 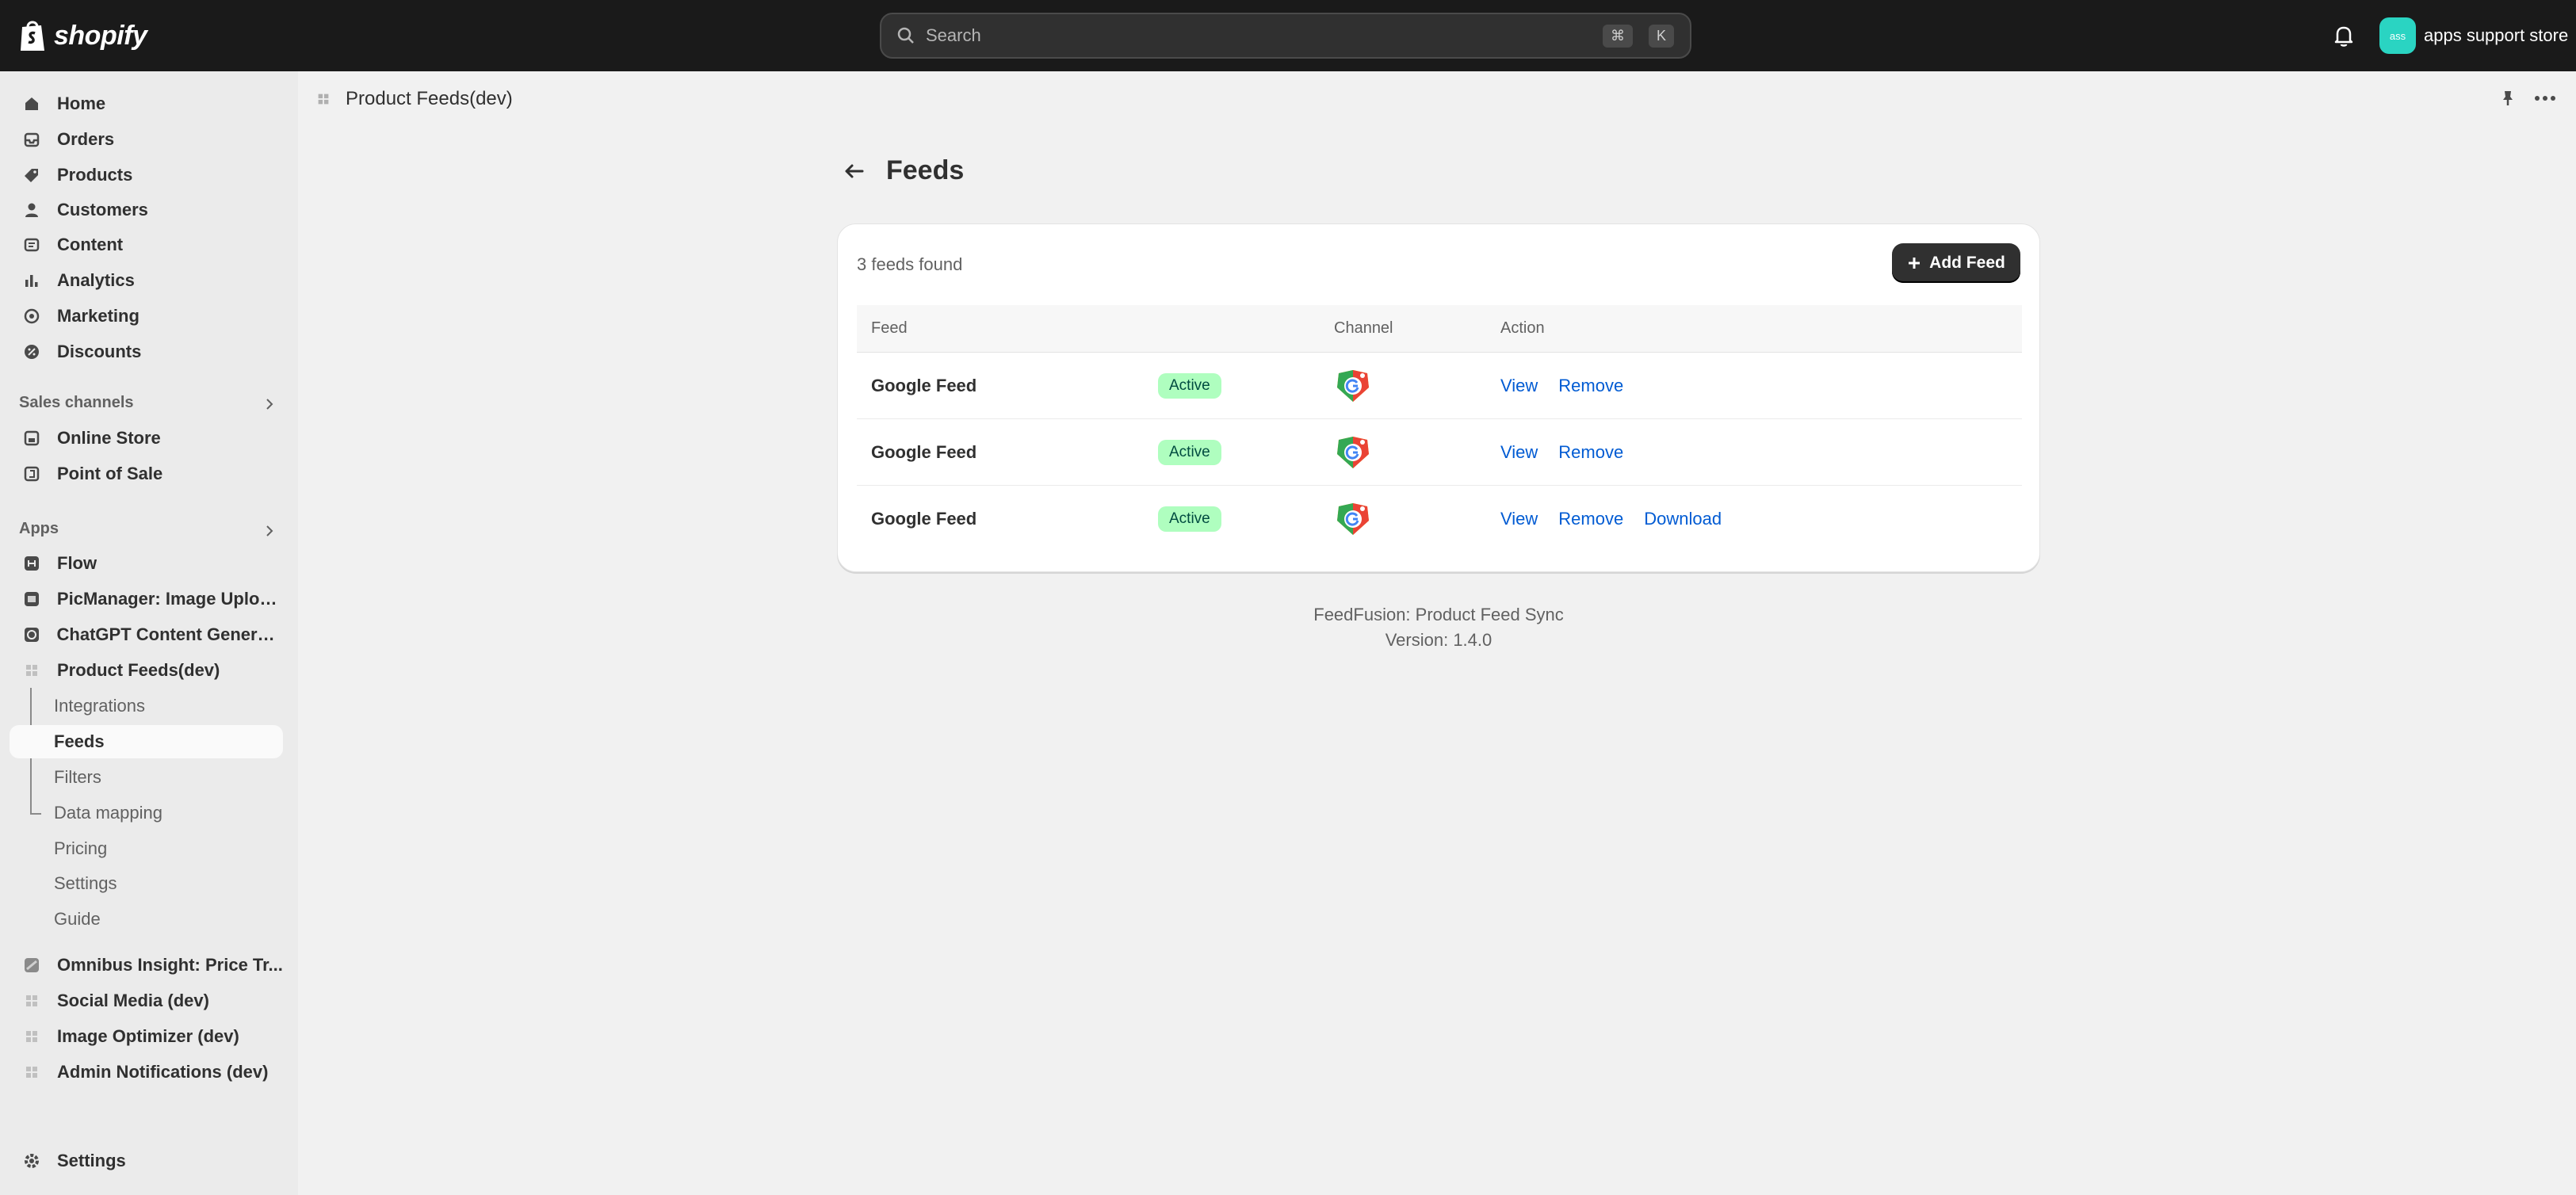 I want to click on plus-icon, so click(x=1915, y=263).